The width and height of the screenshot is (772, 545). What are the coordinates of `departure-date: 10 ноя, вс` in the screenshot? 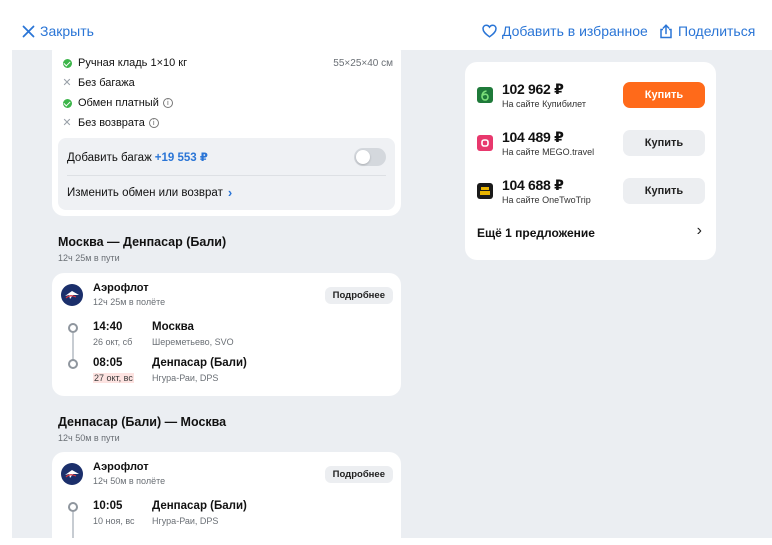 It's located at (114, 521).